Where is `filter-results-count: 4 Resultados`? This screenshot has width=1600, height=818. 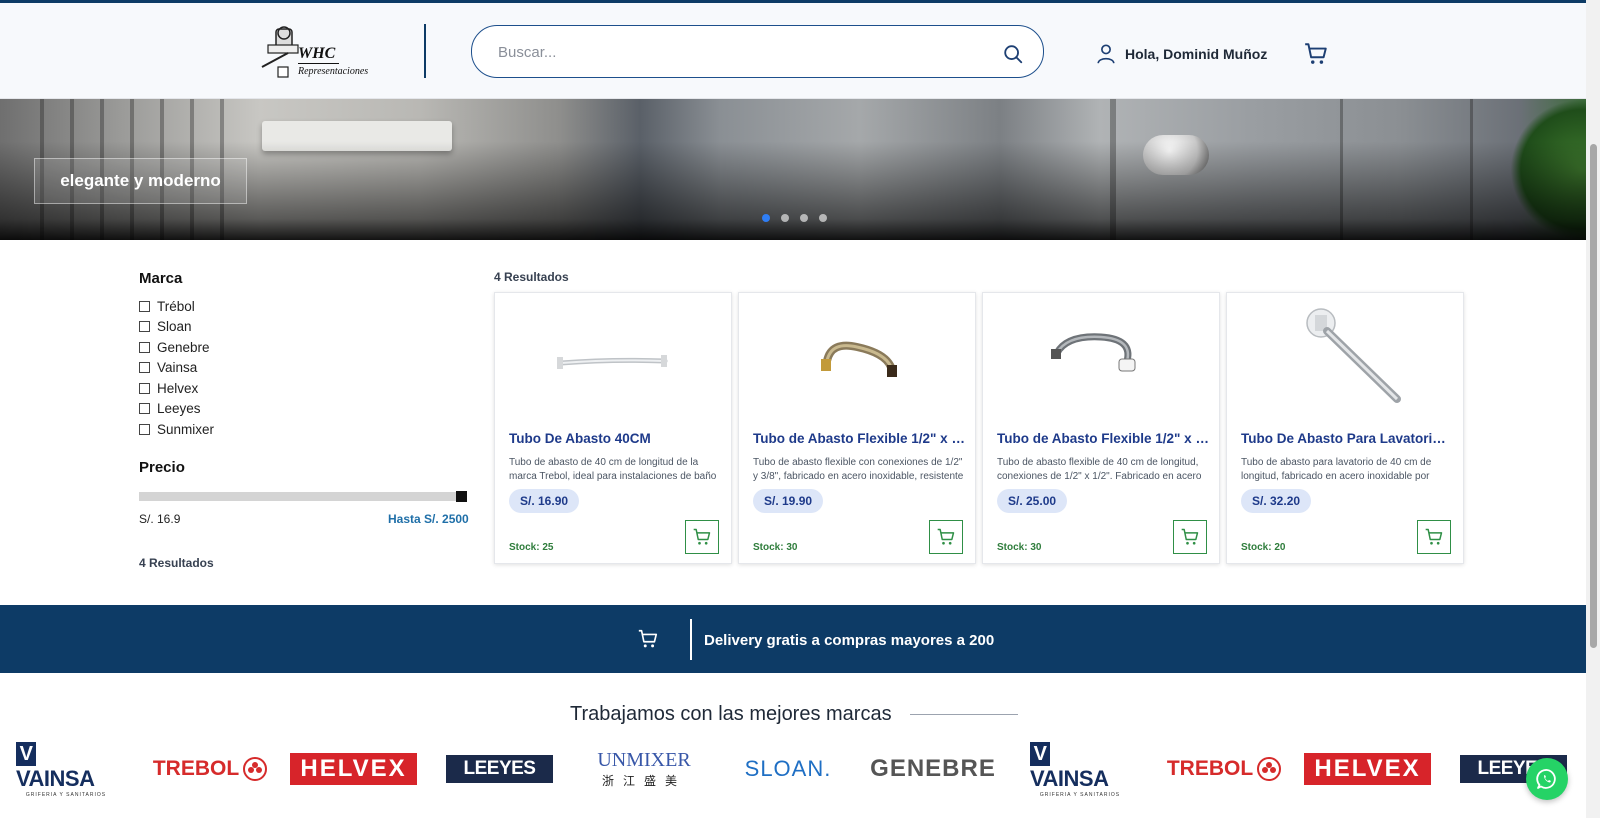 filter-results-count: 4 Resultados is located at coordinates (176, 563).